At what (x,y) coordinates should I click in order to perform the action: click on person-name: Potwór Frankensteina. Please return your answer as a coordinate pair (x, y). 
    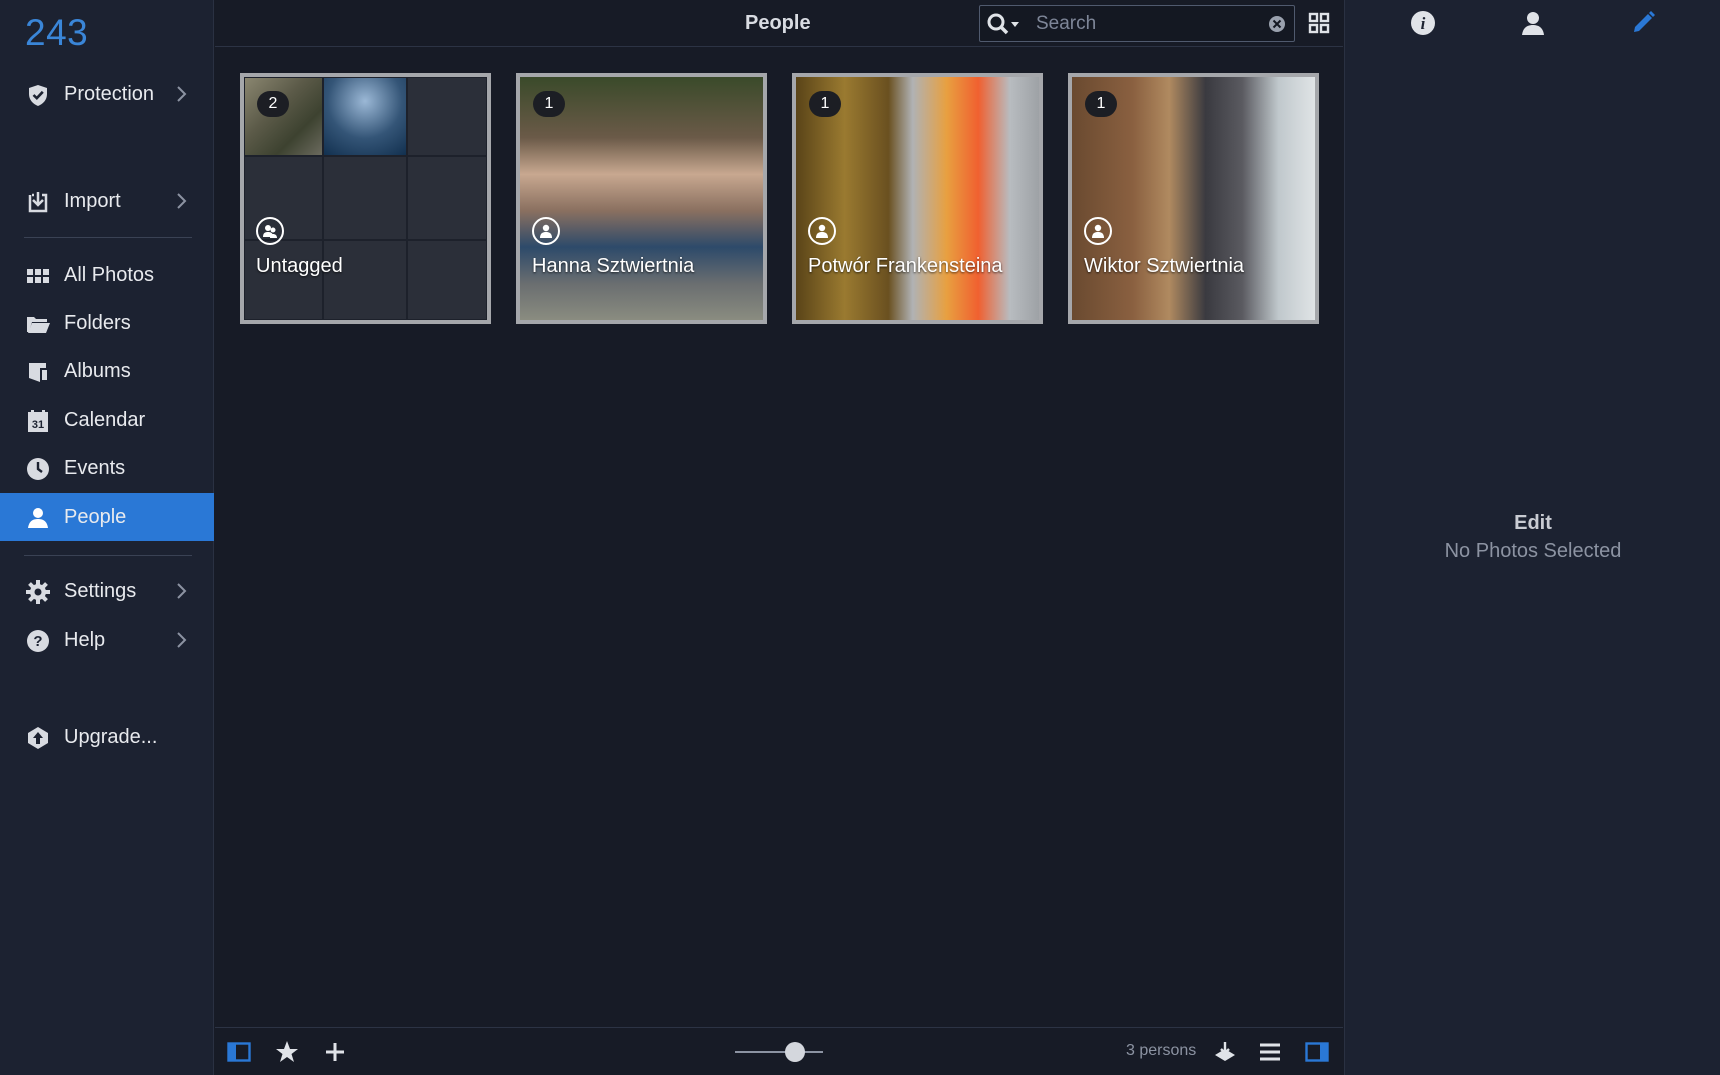
    Looking at the image, I should click on (905, 266).